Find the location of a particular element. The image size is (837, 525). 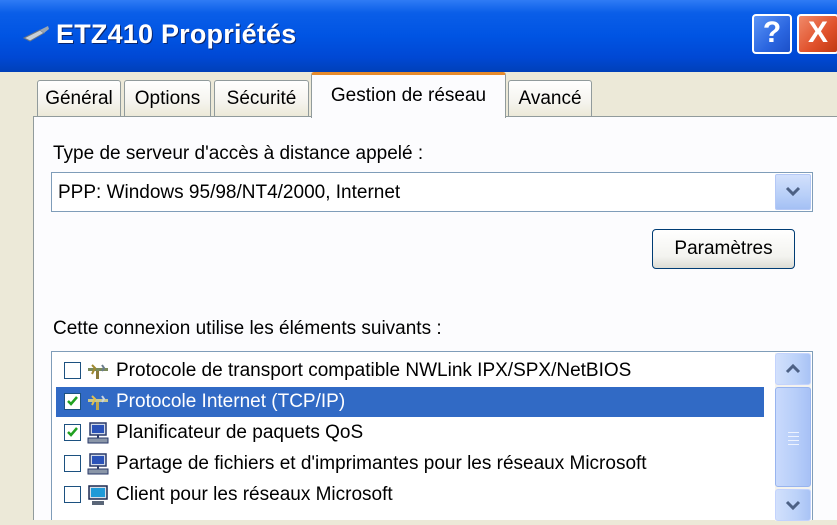

network-client-icon is located at coordinates (98, 495).